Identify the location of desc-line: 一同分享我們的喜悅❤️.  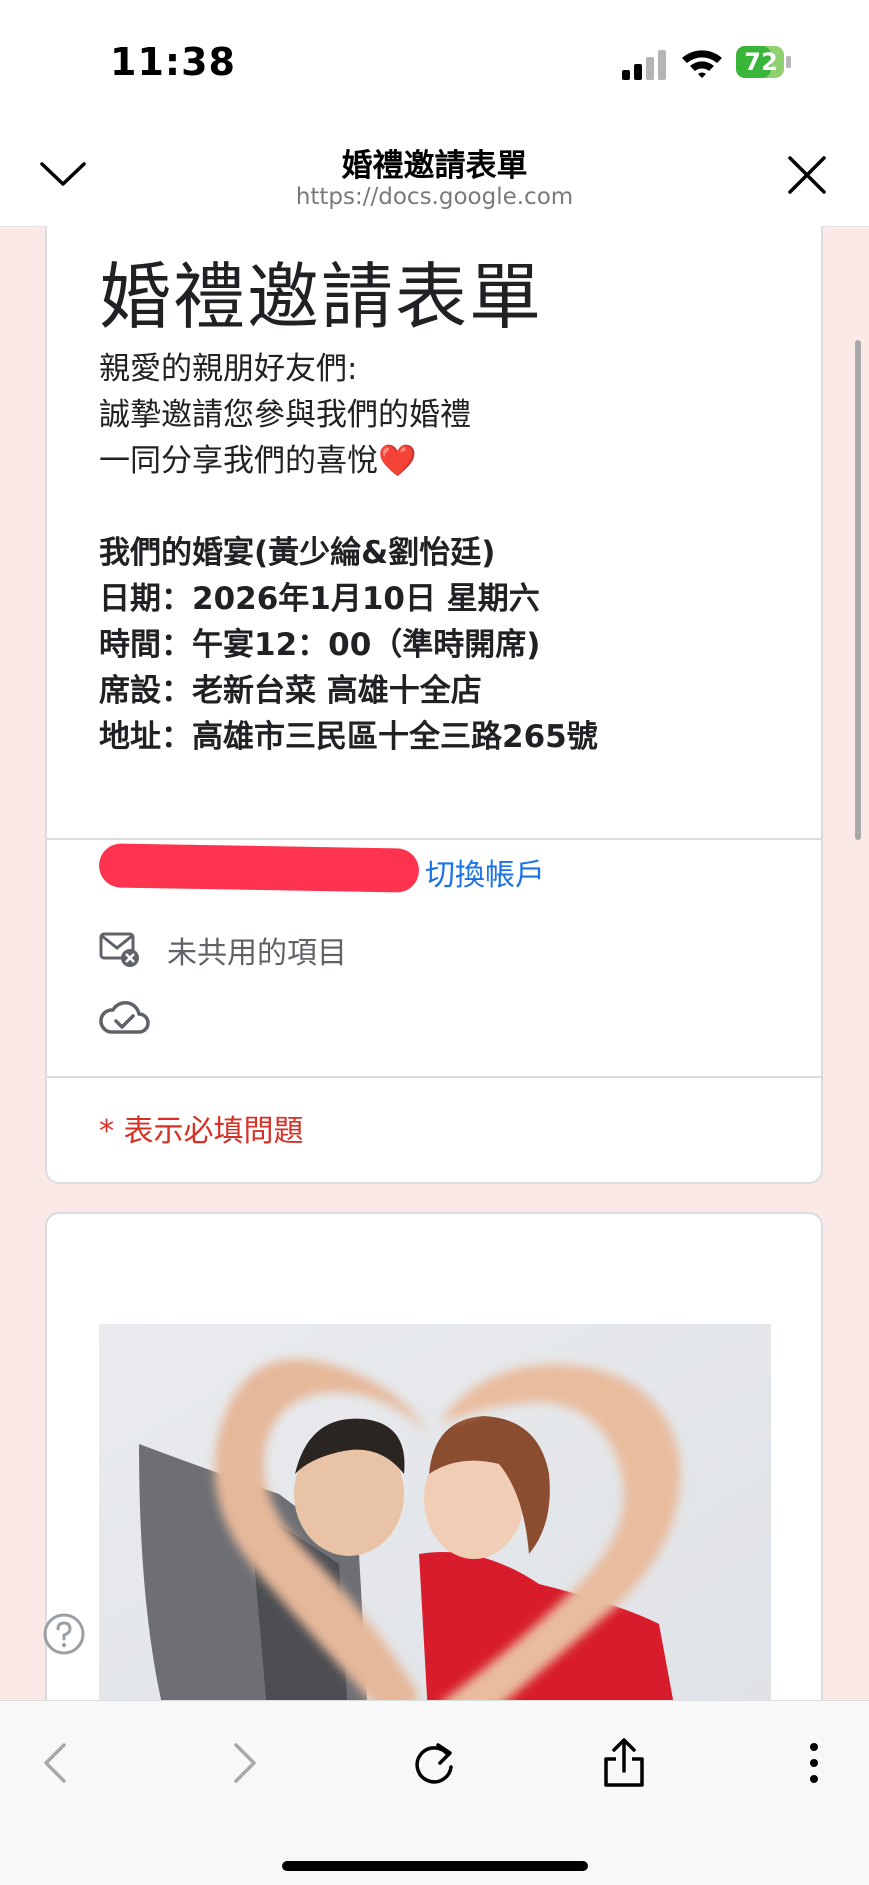
(348, 461).